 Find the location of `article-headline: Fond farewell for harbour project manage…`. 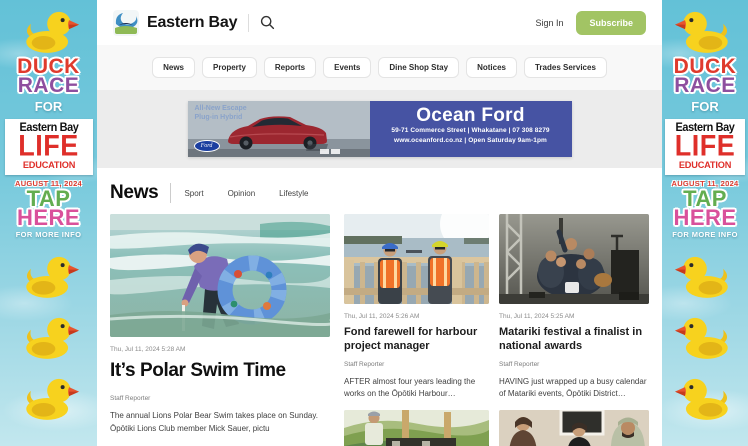

article-headline: Fond farewell for harbour project manage… is located at coordinates (416, 339).